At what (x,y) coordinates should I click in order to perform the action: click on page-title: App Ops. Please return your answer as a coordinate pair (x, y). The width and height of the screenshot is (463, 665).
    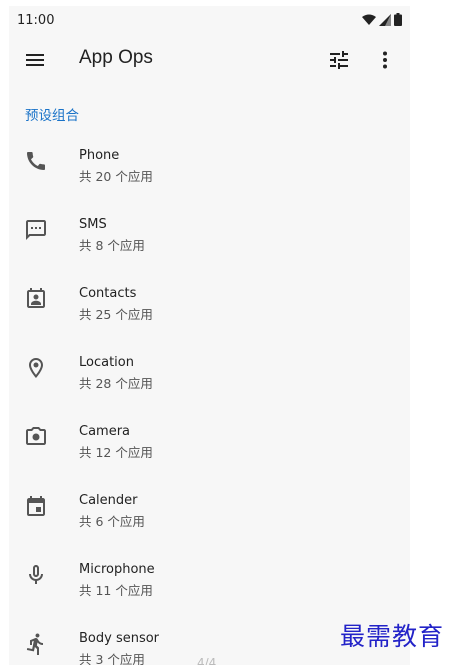
    Looking at the image, I should click on (116, 57).